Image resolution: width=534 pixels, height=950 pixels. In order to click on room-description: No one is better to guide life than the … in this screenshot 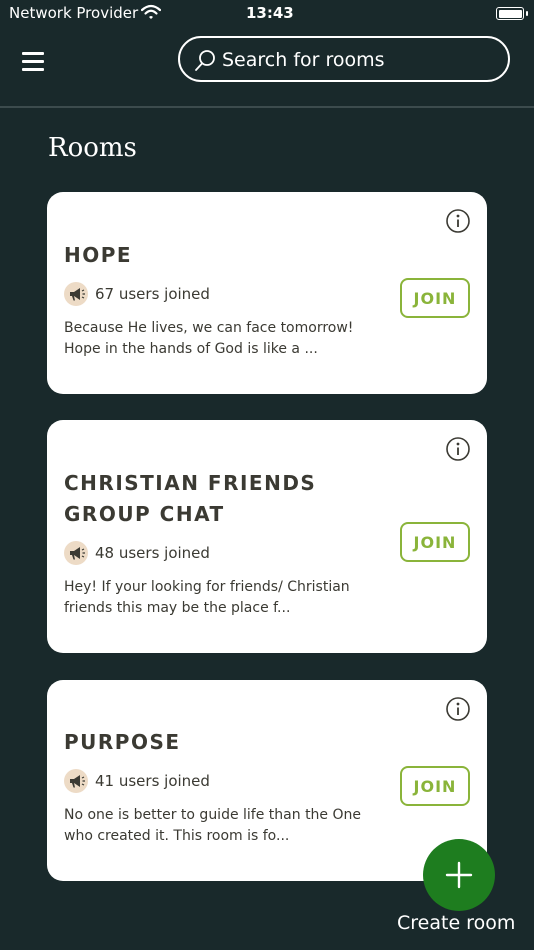, I will do `click(212, 825)`.